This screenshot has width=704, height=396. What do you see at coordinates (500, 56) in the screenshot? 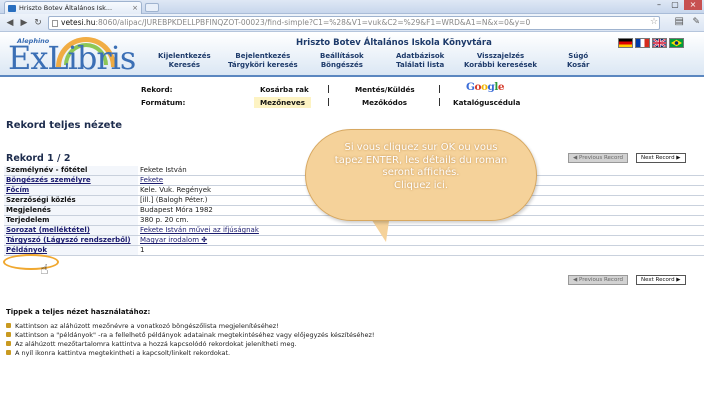
I see `menu-visszajelzes: Visszajelzés` at bounding box center [500, 56].